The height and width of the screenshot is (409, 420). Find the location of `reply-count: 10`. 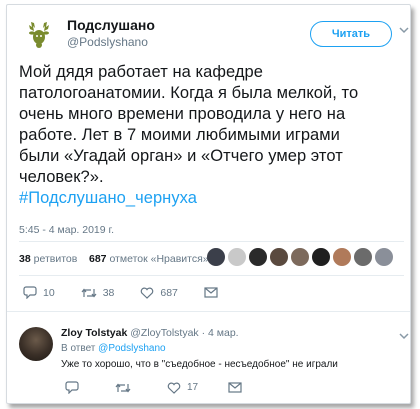

reply-count: 10 is located at coordinates (49, 292).